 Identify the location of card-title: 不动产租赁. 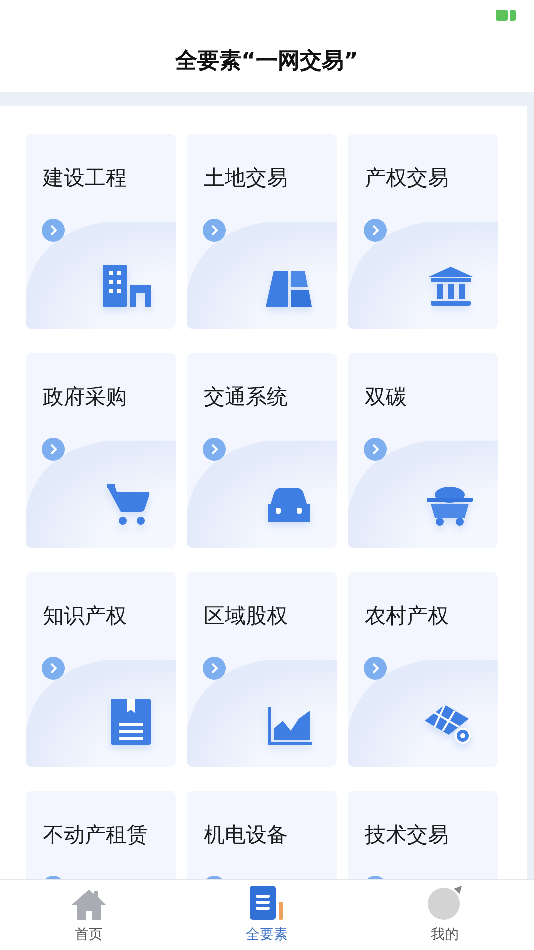
(95, 835).